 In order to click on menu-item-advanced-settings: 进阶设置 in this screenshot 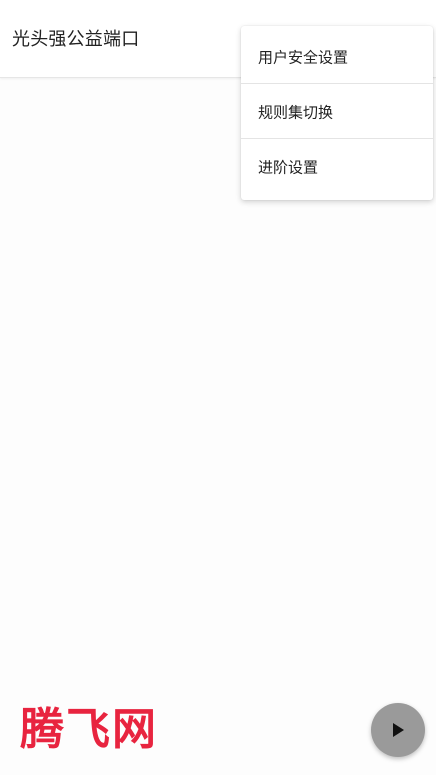, I will do `click(337, 166)`.